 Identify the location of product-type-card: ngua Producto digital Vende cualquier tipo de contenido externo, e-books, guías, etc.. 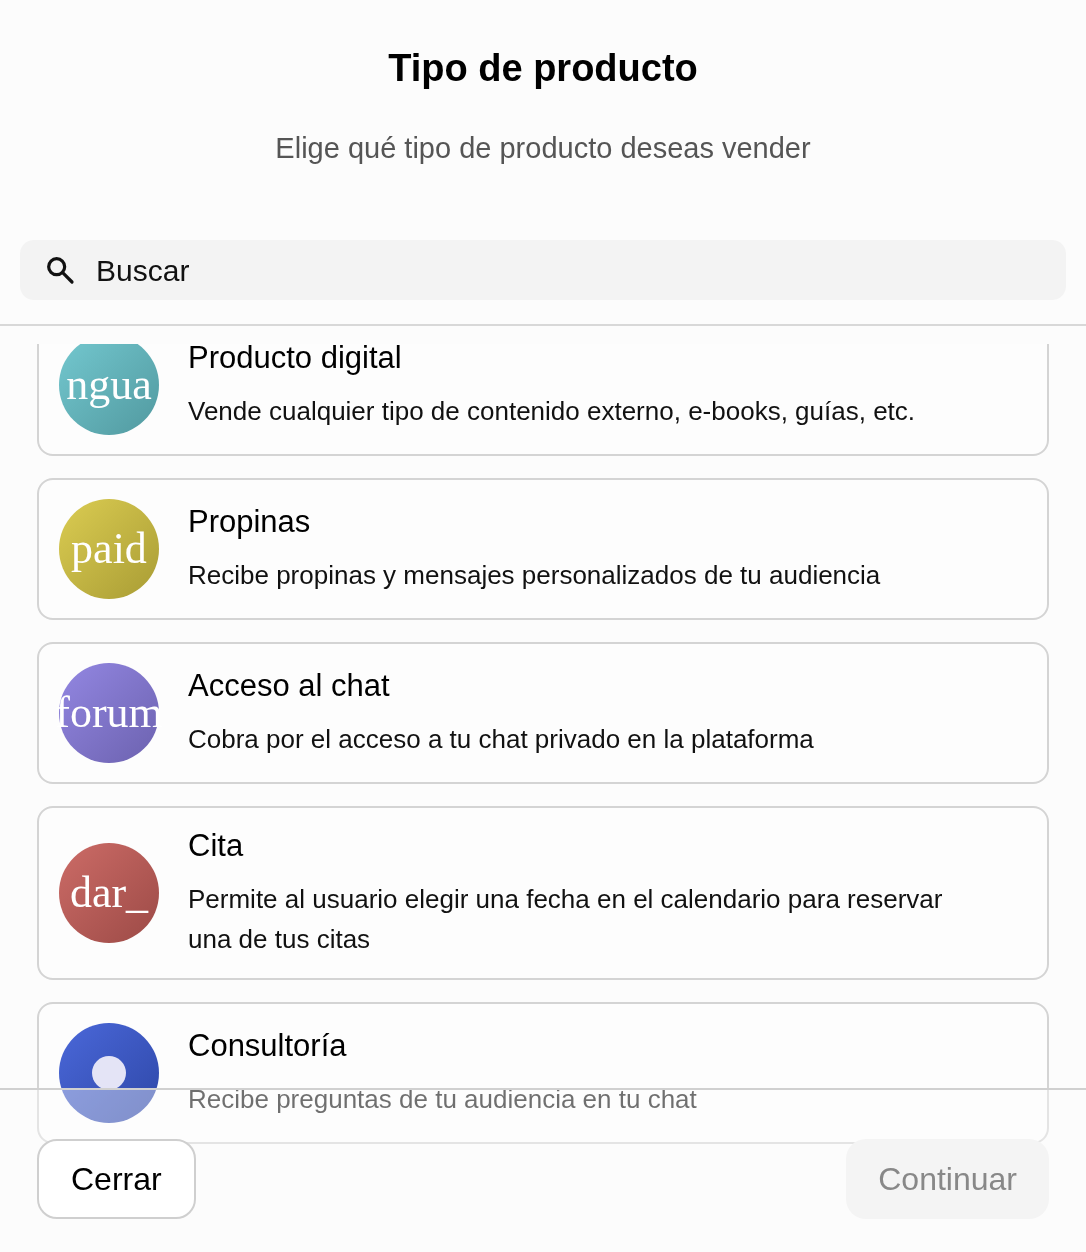
(543, 400).